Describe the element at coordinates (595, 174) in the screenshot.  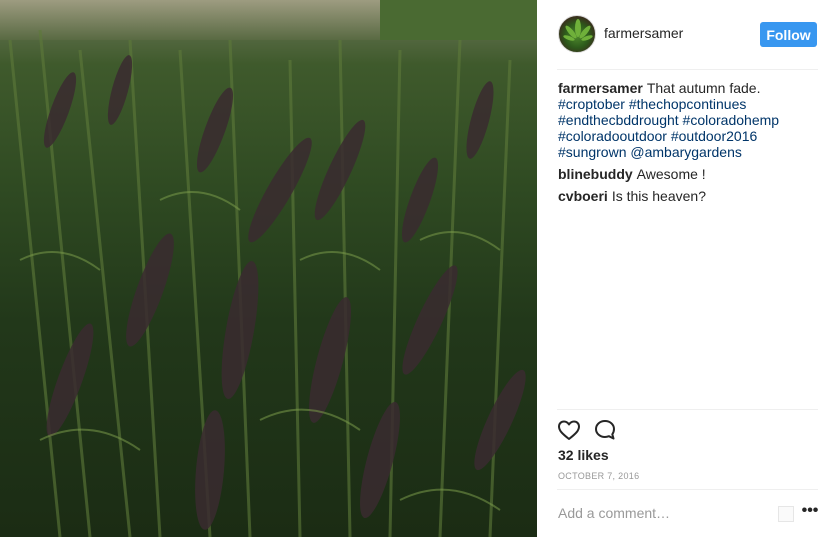
I see `comment-username: blinebuddy` at that location.